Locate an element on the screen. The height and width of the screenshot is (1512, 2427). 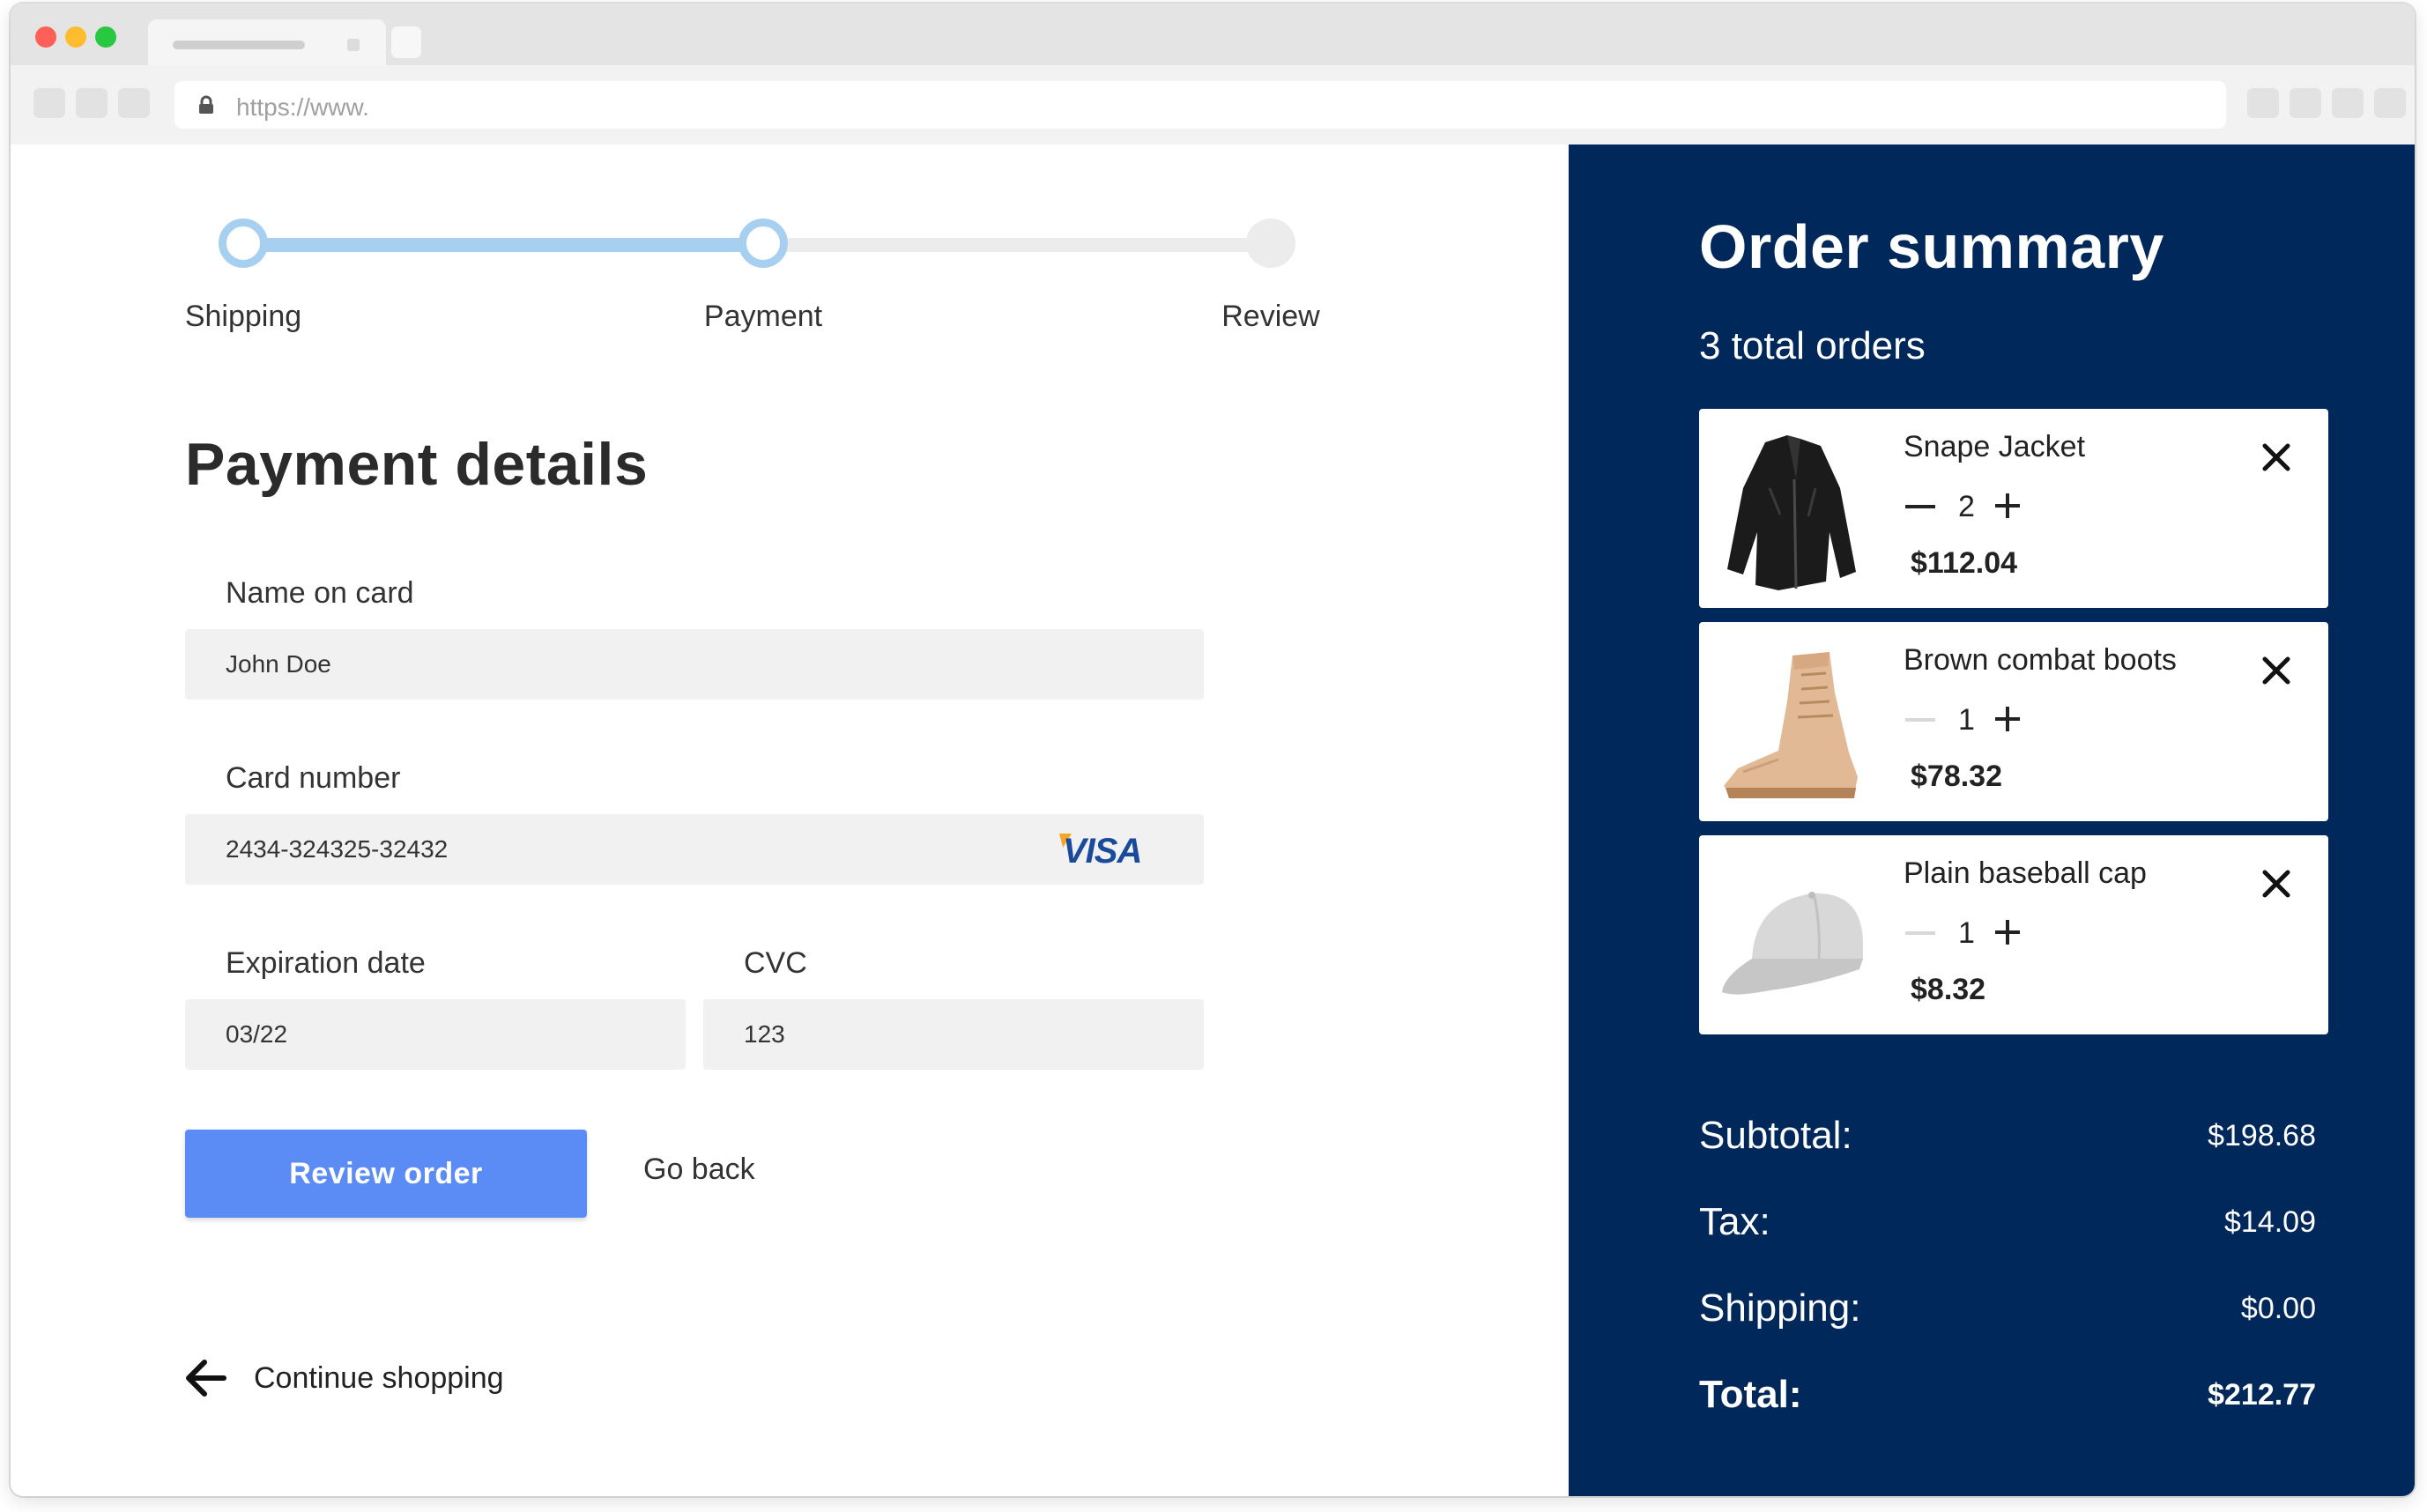
cvc-label: CVC is located at coordinates (775, 963).